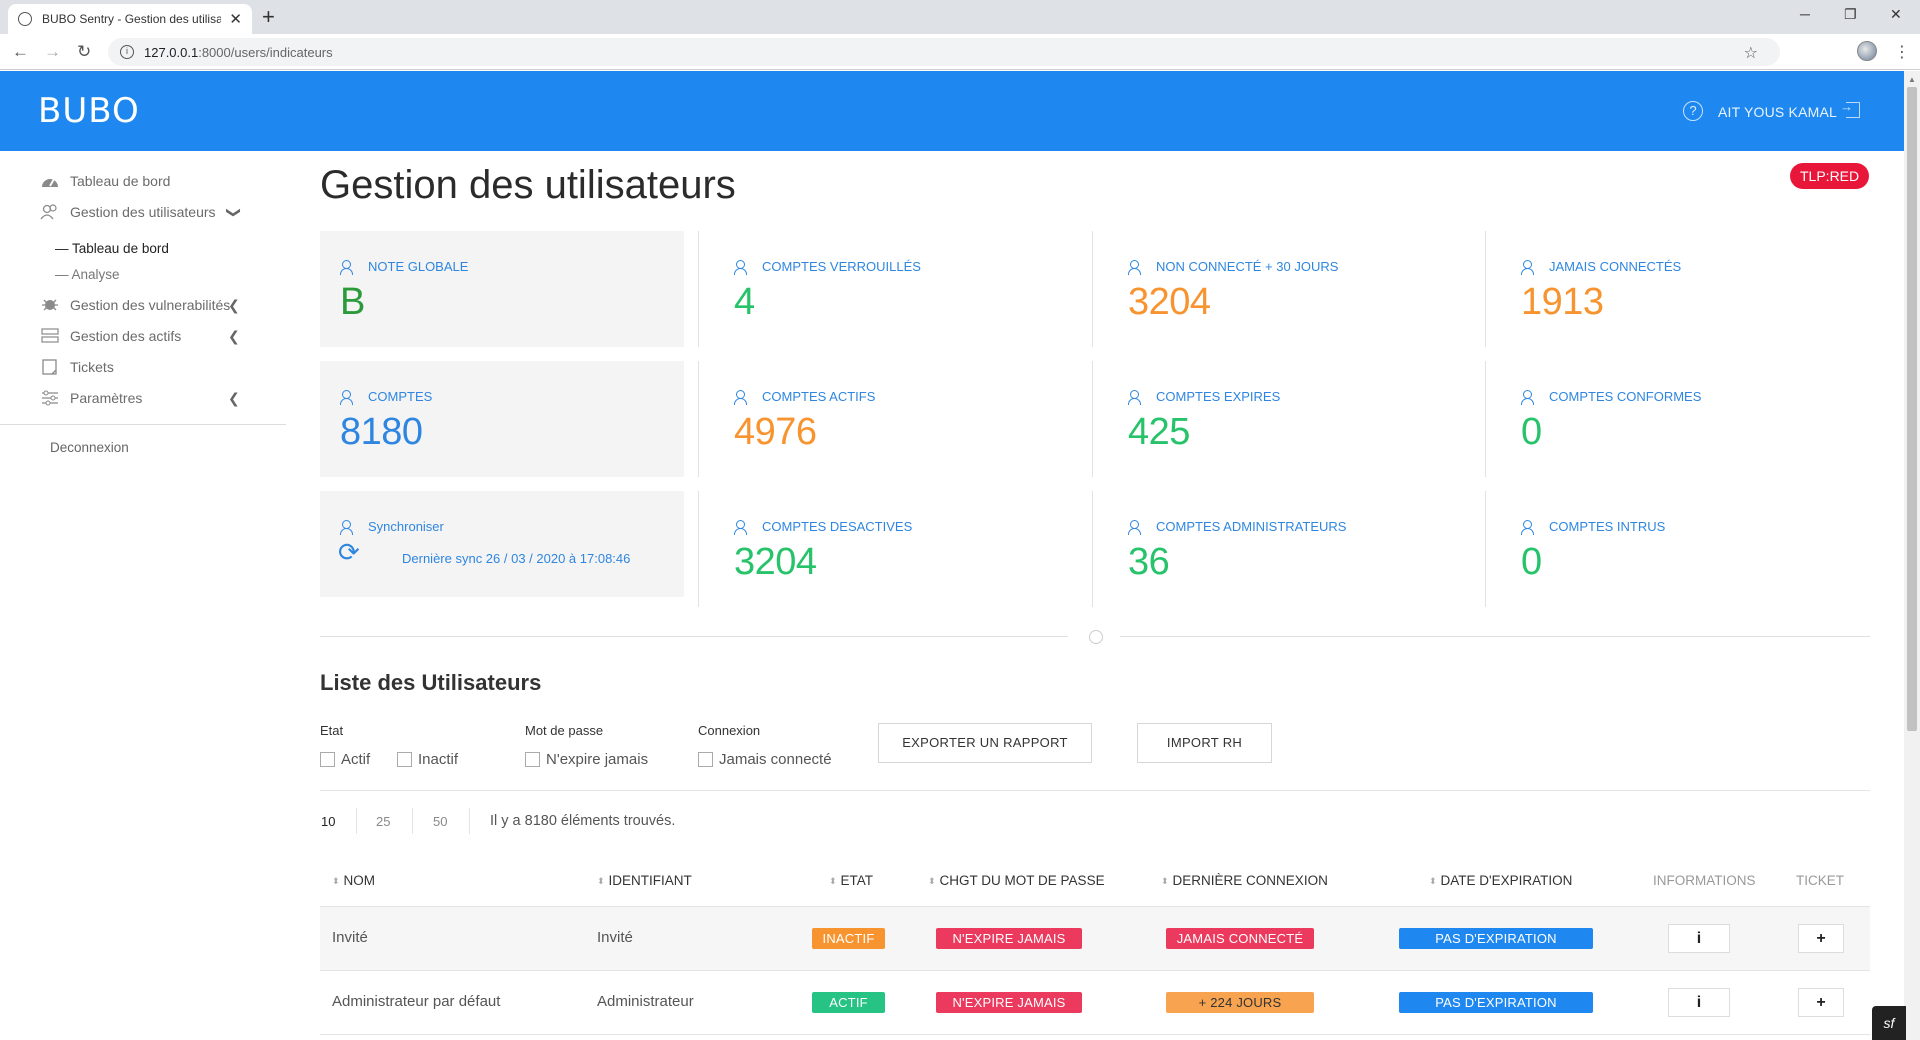 This screenshot has width=1920, height=1040. Describe the element at coordinates (89, 447) in the screenshot. I see `sidebar-logout: Deconnexion` at that location.